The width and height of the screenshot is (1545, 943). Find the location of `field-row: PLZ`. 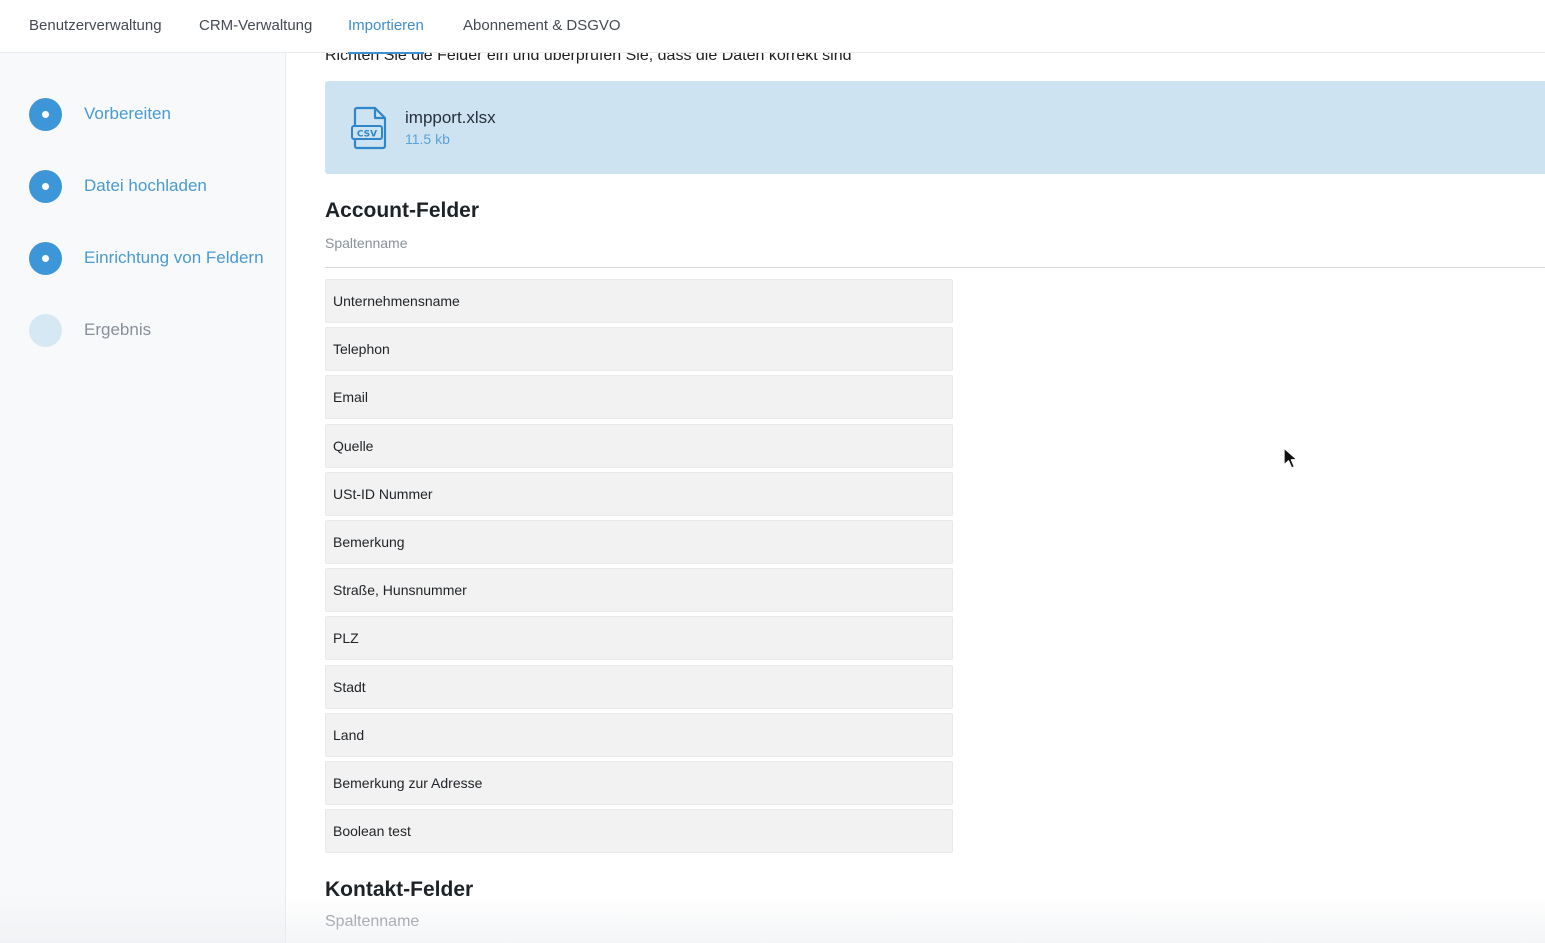

field-row: PLZ is located at coordinates (639, 638).